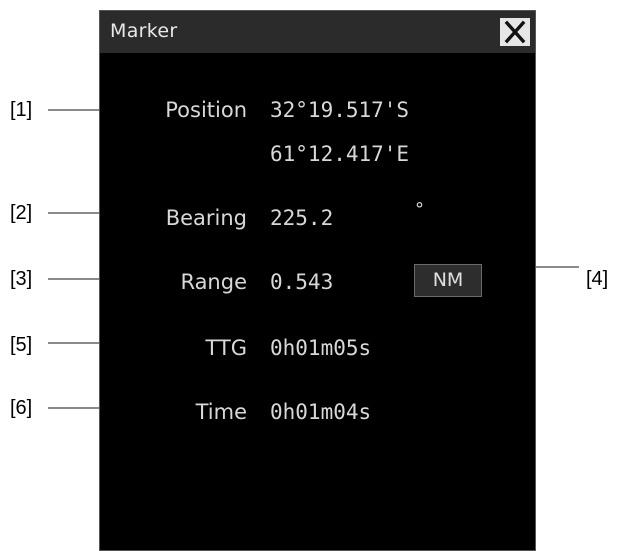 The width and height of the screenshot is (622, 551). What do you see at coordinates (221, 412) in the screenshot?
I see `time-label: Time` at bounding box center [221, 412].